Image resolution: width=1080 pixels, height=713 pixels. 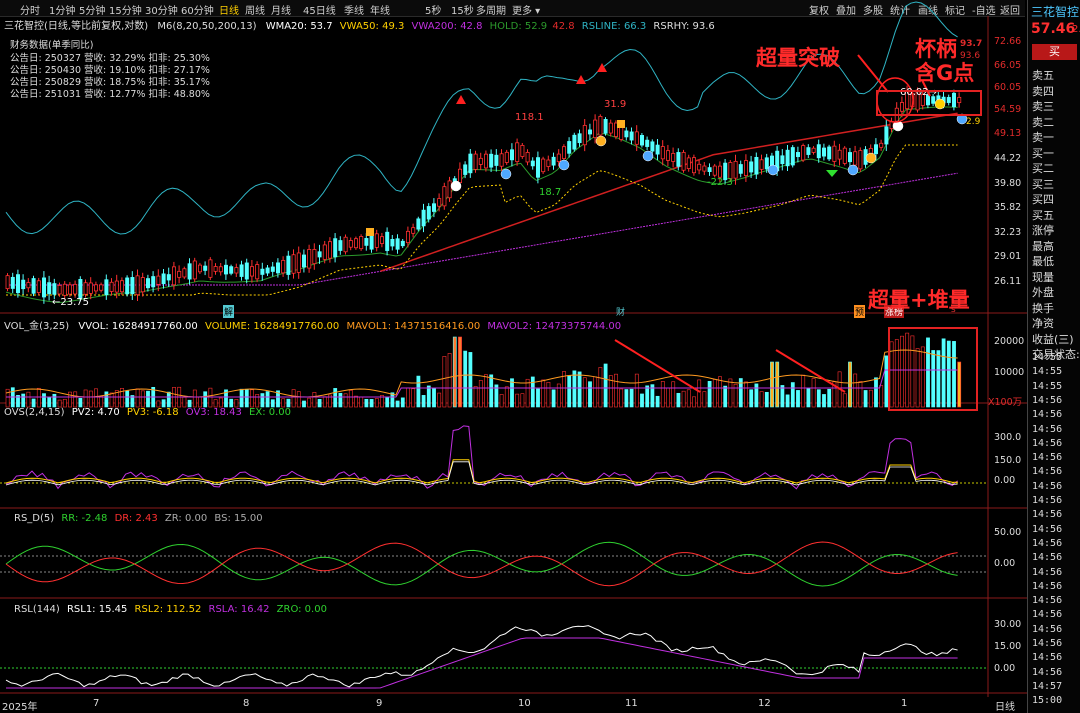 What do you see at coordinates (971, 44) in the screenshot?
I see `price-label: 93.7` at bounding box center [971, 44].